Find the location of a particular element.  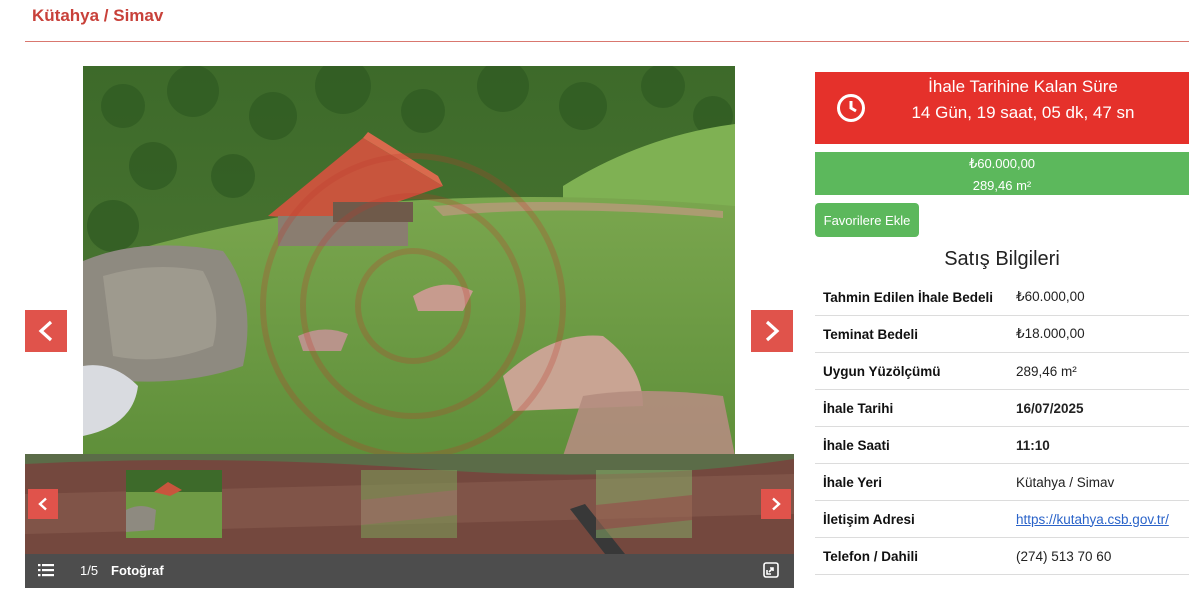

area-value: 289,46 m² is located at coordinates (1002, 185).